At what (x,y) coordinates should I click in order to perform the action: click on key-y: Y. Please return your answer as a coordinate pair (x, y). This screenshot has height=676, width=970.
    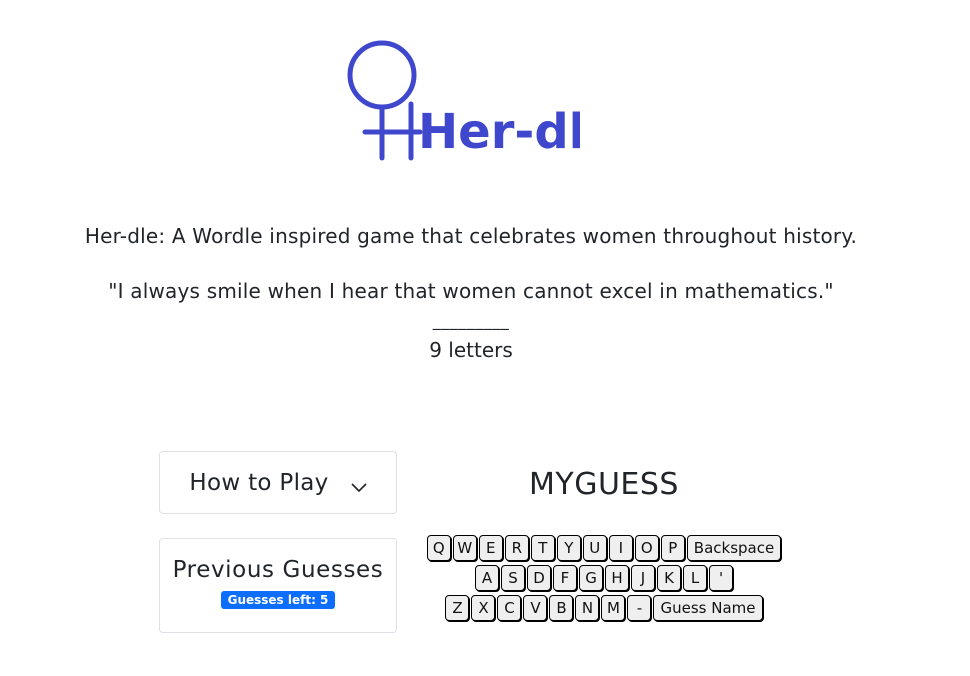
    Looking at the image, I should click on (568, 548).